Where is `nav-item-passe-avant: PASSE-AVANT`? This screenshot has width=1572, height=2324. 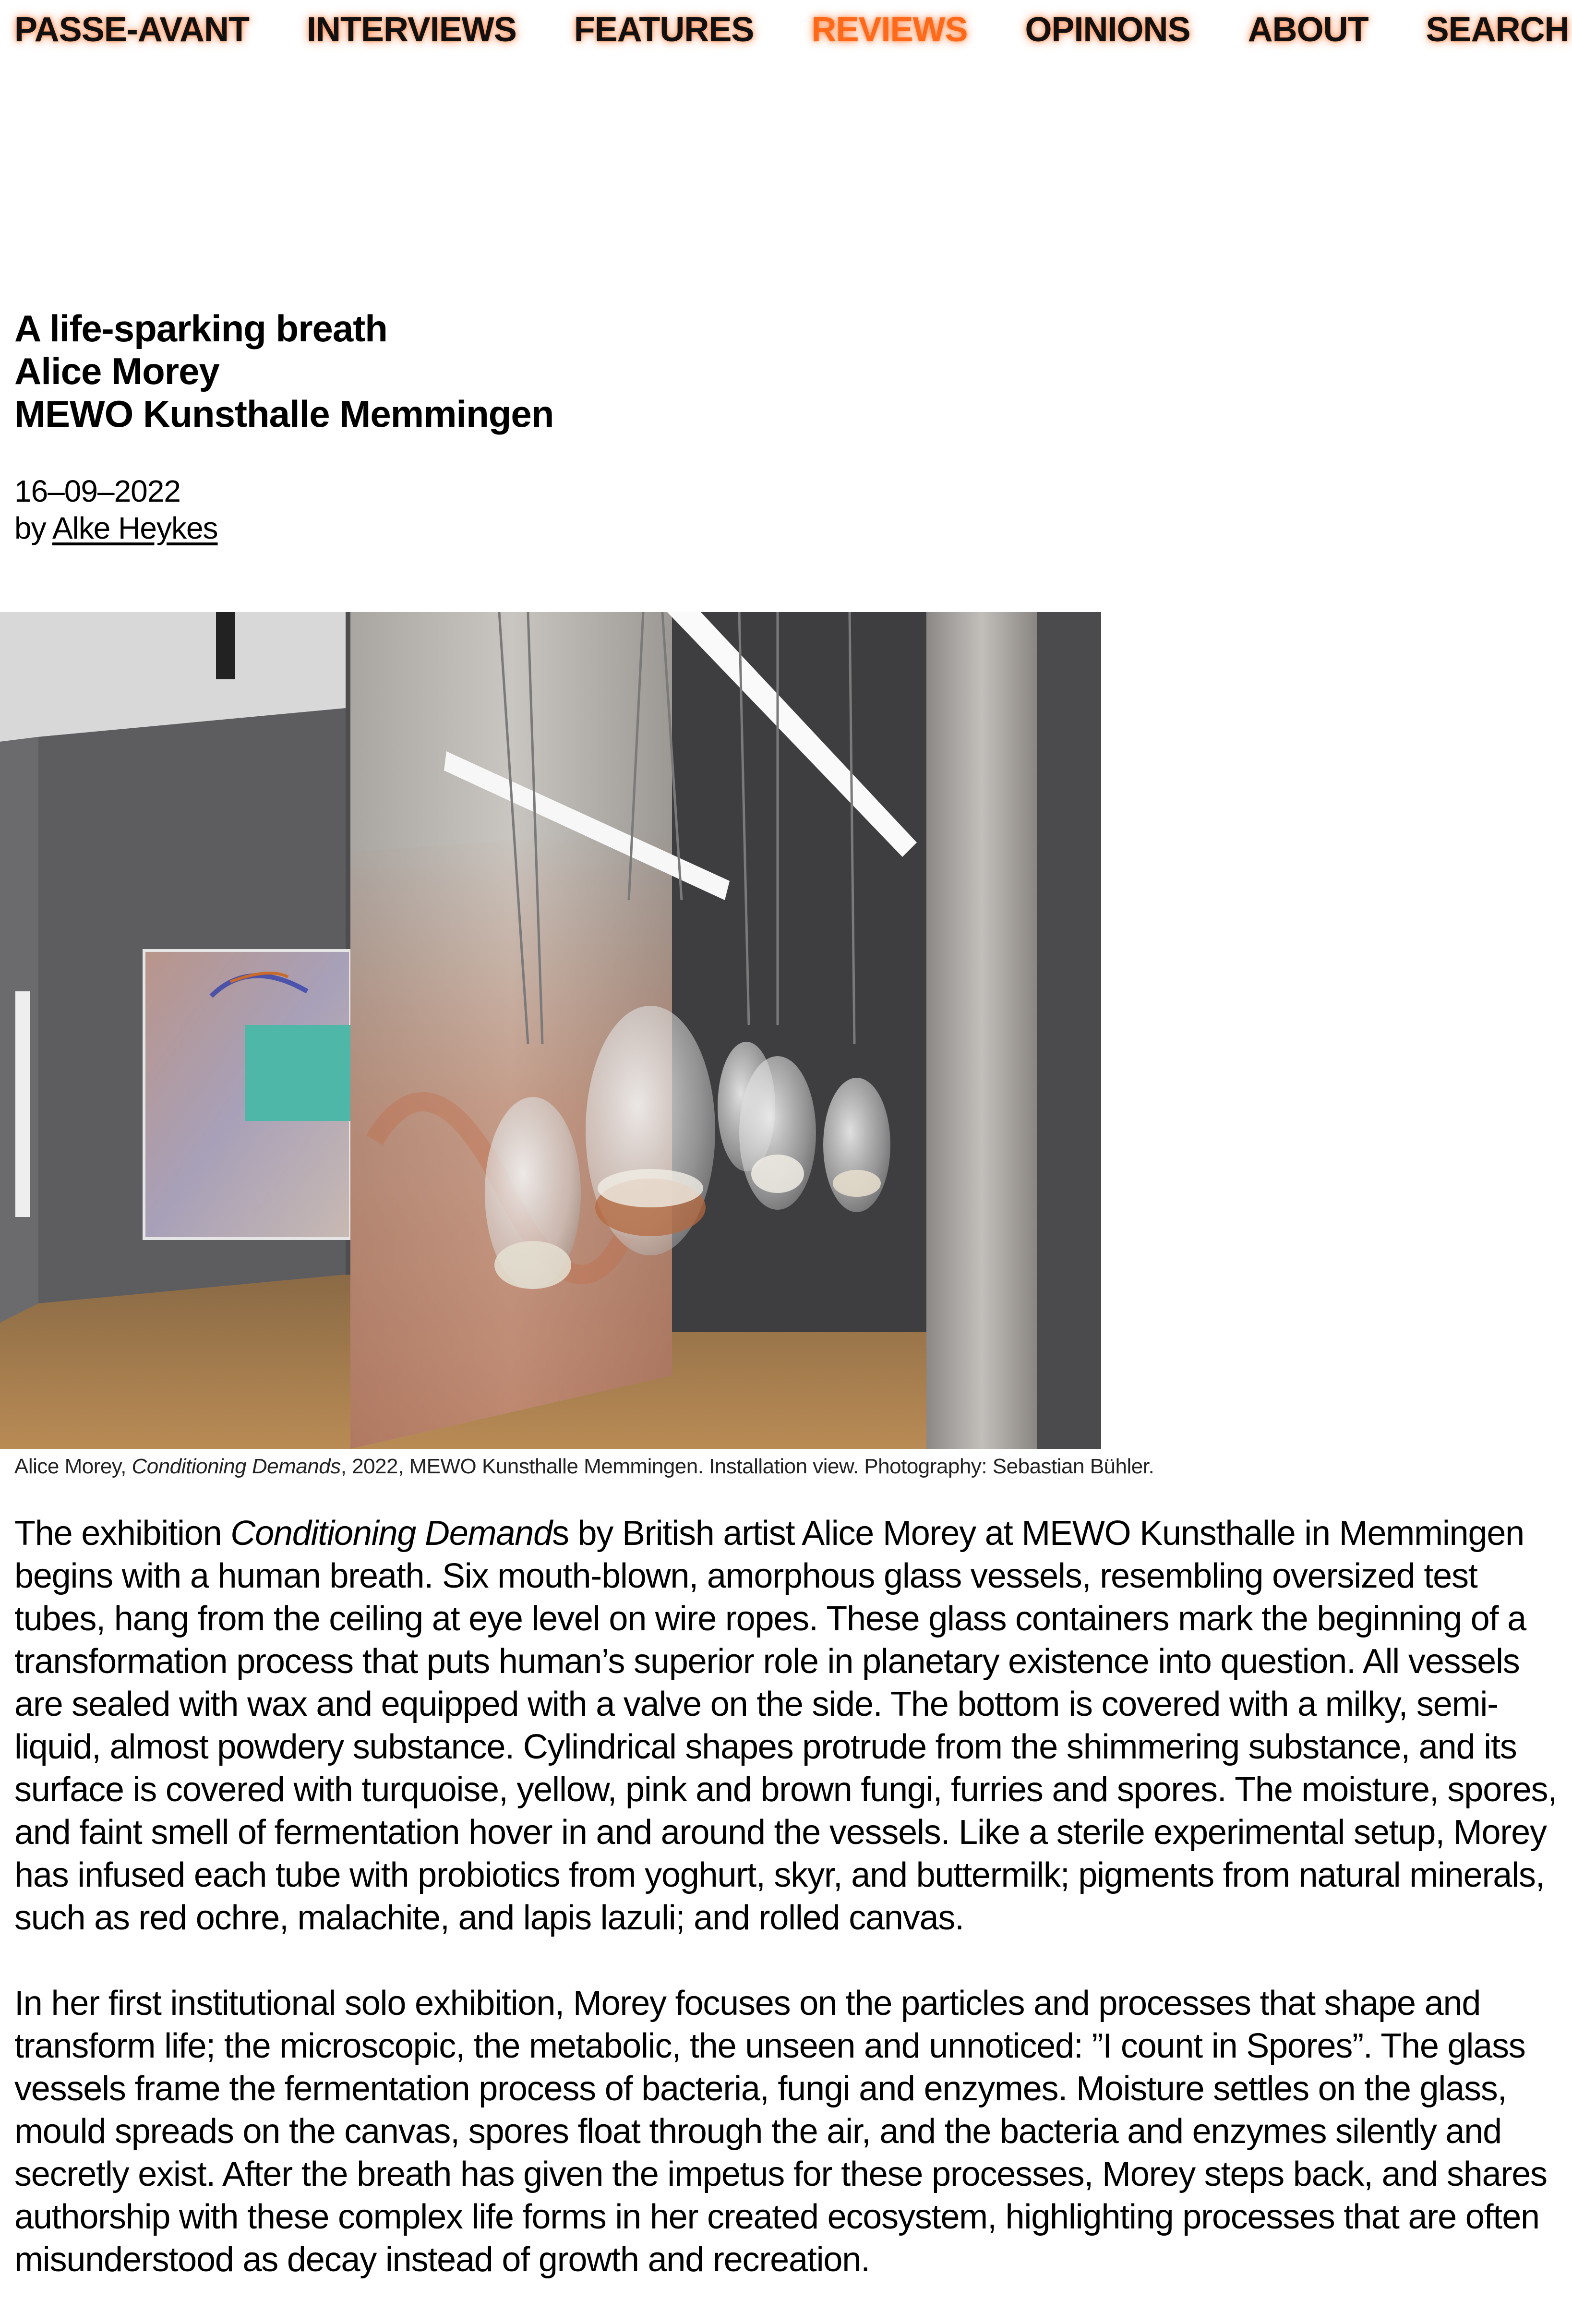
nav-item-passe-avant: PASSE-AVANT is located at coordinates (132, 30).